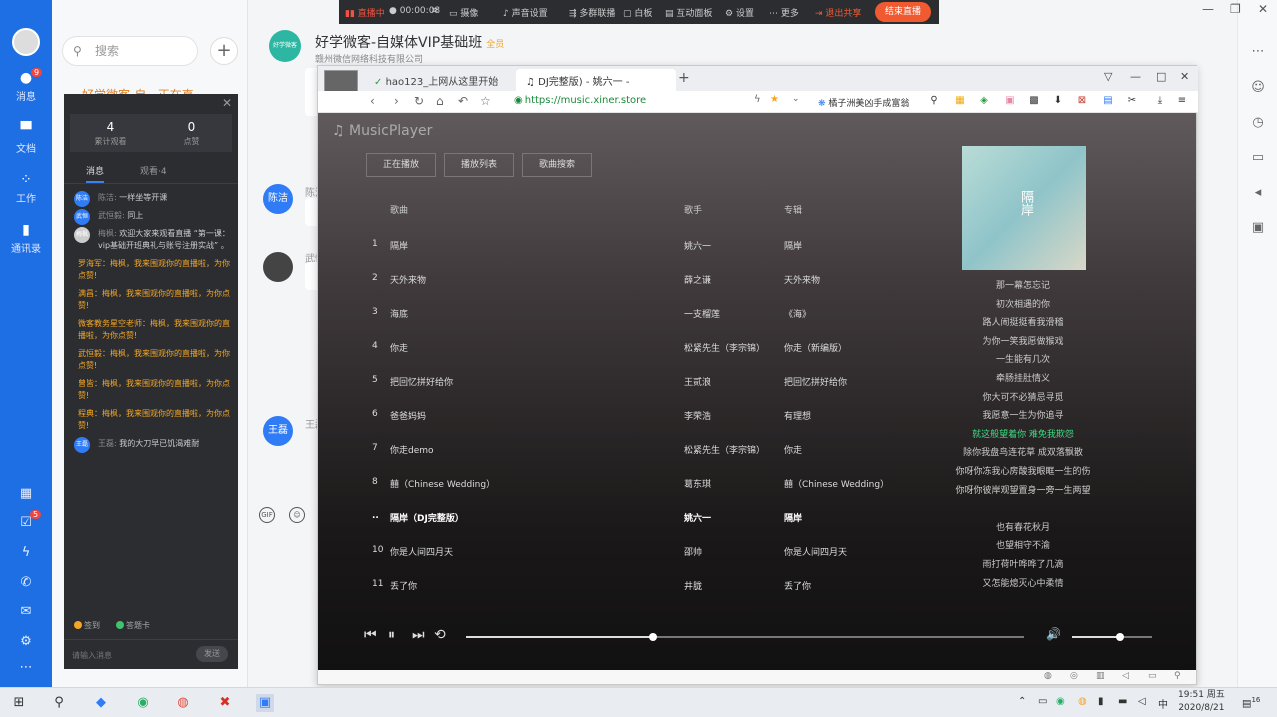 The width and height of the screenshot is (1277, 717). I want to click on more-options-icon: ⋯, so click(1258, 52).